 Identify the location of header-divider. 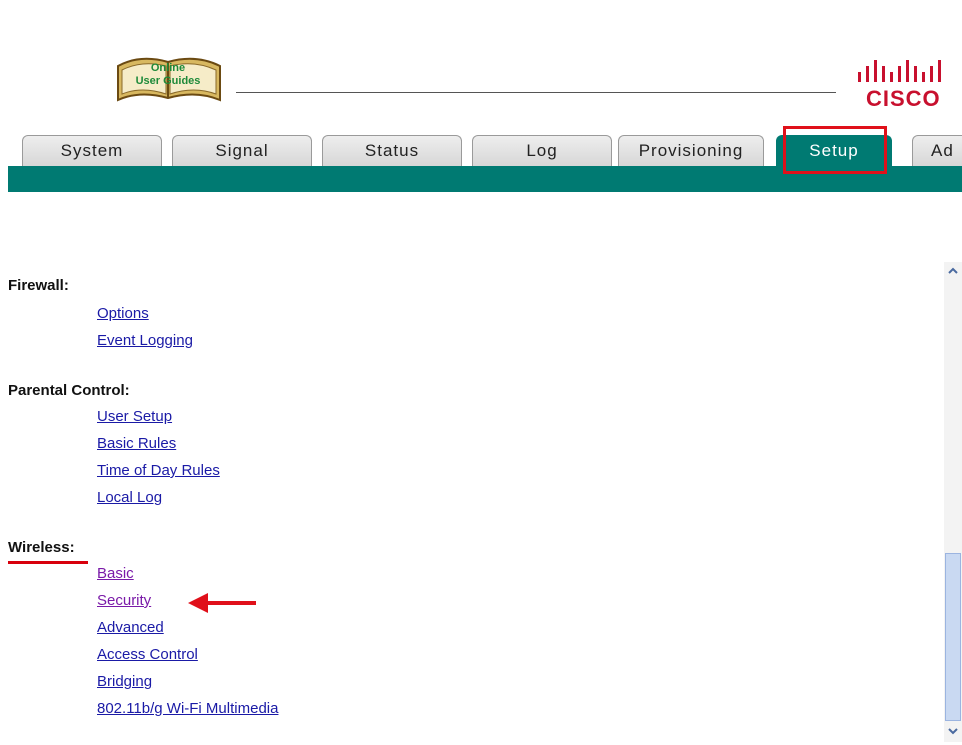
(536, 92).